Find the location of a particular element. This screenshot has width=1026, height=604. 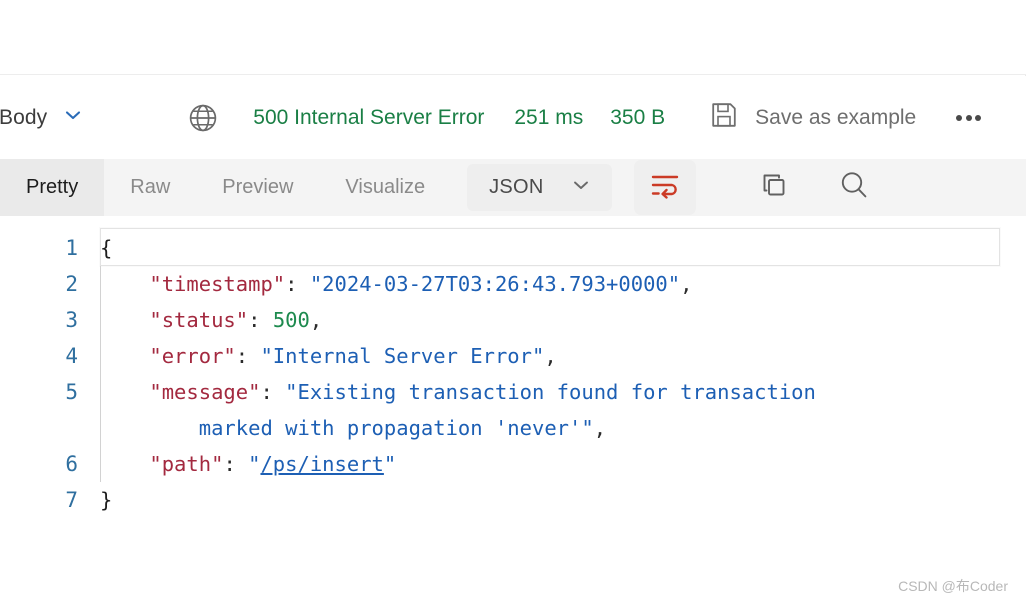

tab-raw: Raw is located at coordinates (150, 187).